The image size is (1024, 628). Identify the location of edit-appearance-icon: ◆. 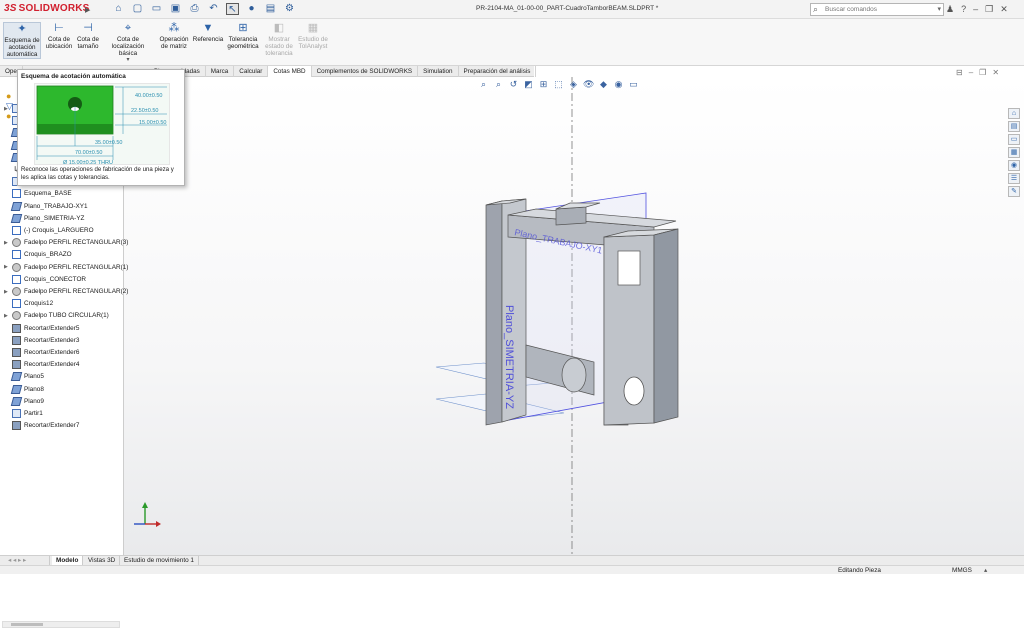
(603, 84).